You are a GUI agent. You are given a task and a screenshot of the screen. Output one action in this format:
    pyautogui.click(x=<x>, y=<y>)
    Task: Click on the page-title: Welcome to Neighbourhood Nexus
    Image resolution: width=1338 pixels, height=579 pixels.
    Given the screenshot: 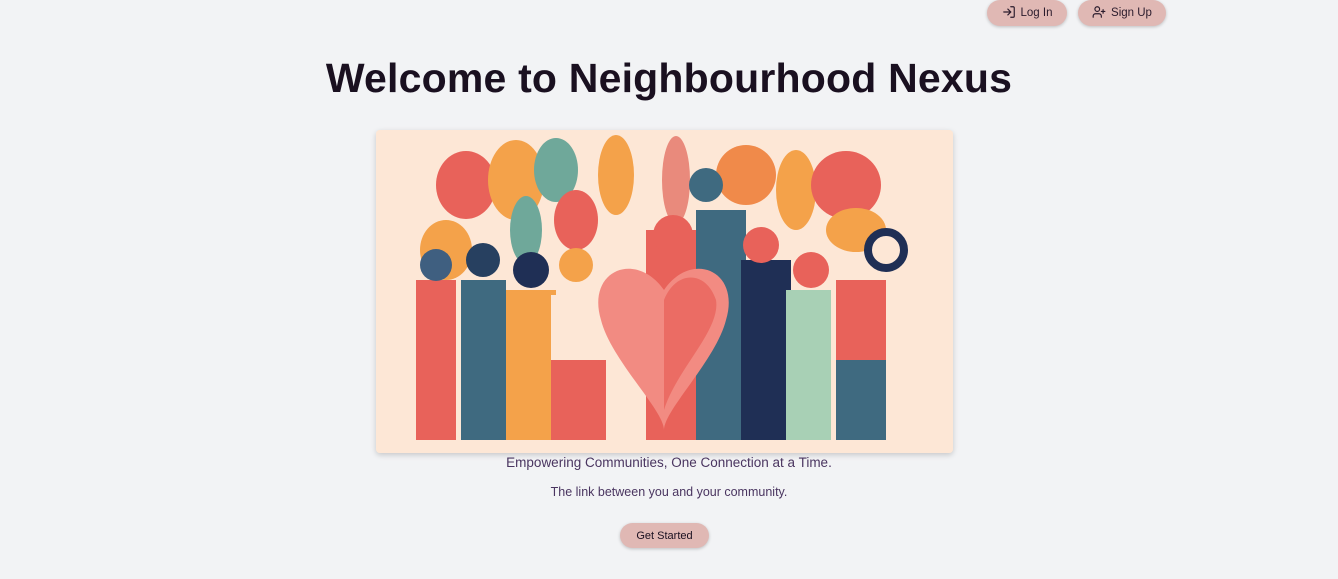 What is the action you would take?
    pyautogui.click(x=669, y=78)
    